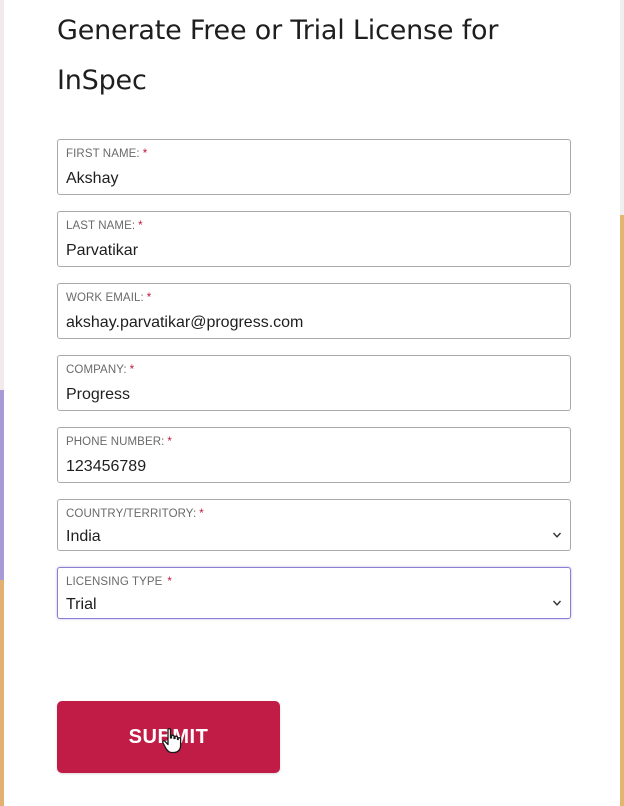  I want to click on country-select: COUNTRY/TERRITORY: * India, so click(314, 525).